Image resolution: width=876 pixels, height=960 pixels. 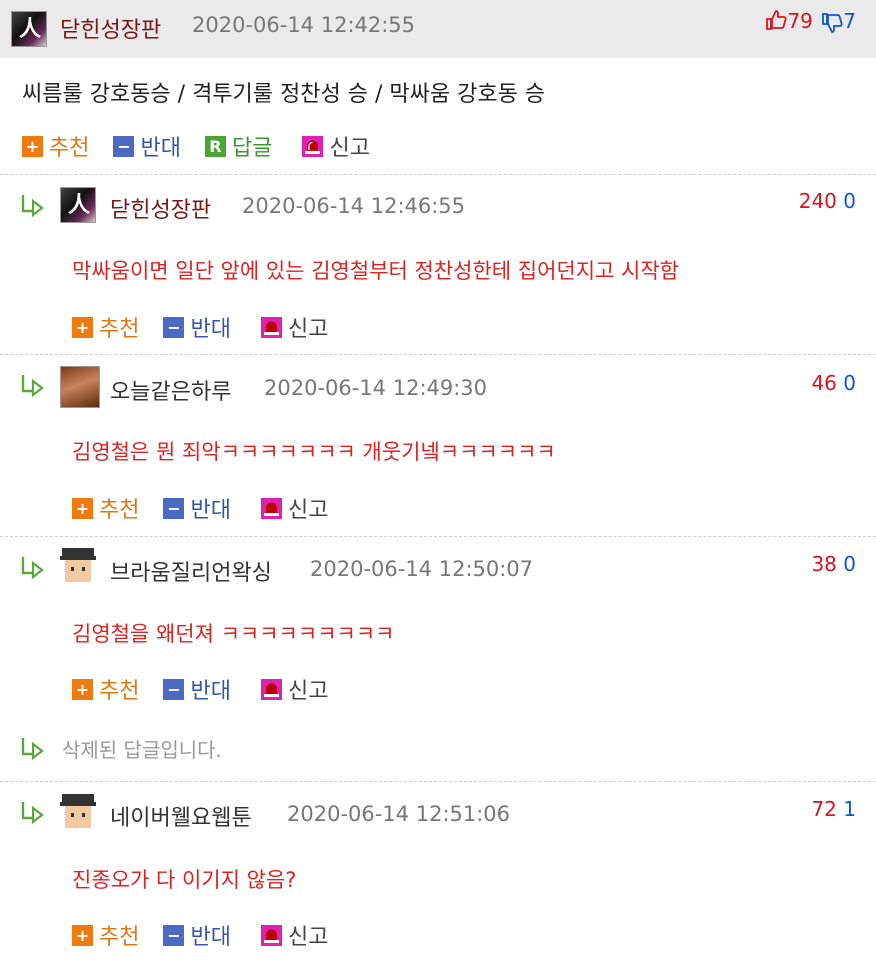 What do you see at coordinates (184, 880) in the screenshot?
I see `comment-text: 진종오가 다 이기지 않음?` at bounding box center [184, 880].